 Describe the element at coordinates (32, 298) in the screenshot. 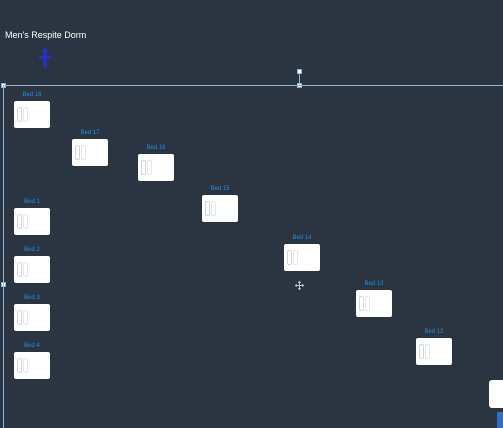

I see `bed-label: Bed 3` at that location.